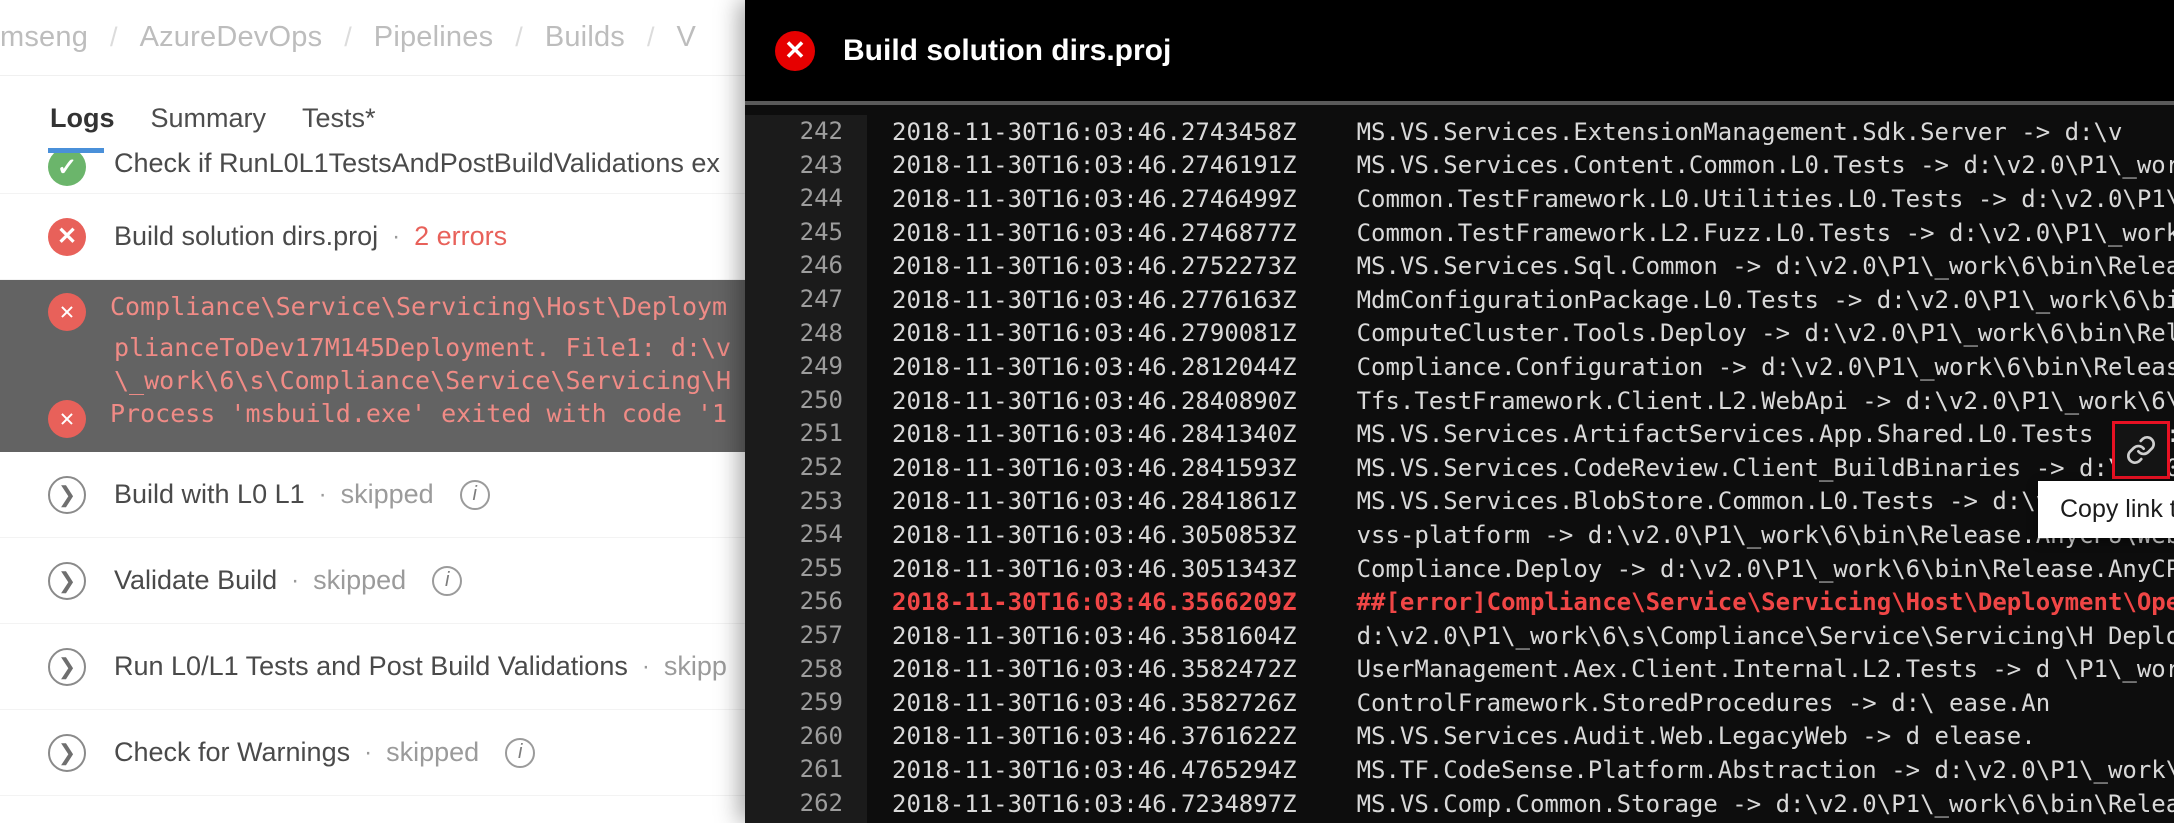 The width and height of the screenshot is (2174, 823). I want to click on log-viewer-title: Build solution dirs.proj, so click(1007, 50).